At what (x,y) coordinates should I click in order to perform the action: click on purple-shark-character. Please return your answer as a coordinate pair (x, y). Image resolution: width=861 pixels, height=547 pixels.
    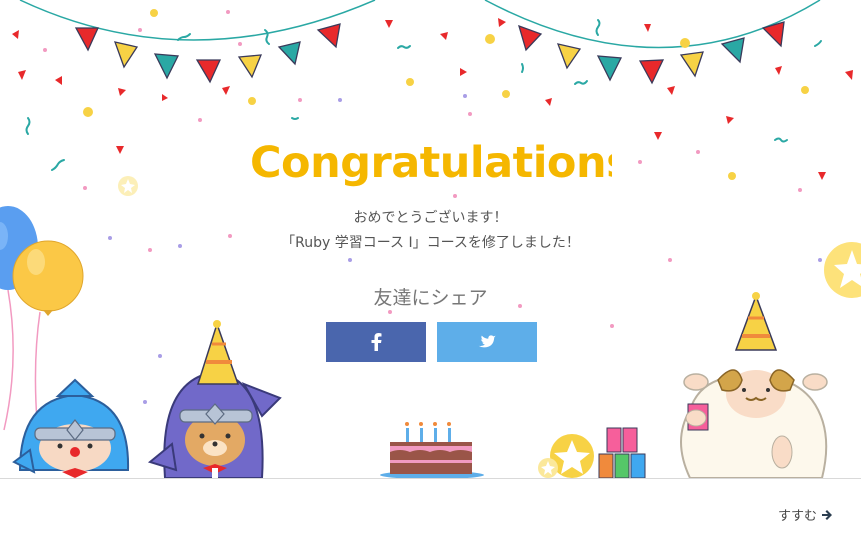
    Looking at the image, I should click on (214, 399).